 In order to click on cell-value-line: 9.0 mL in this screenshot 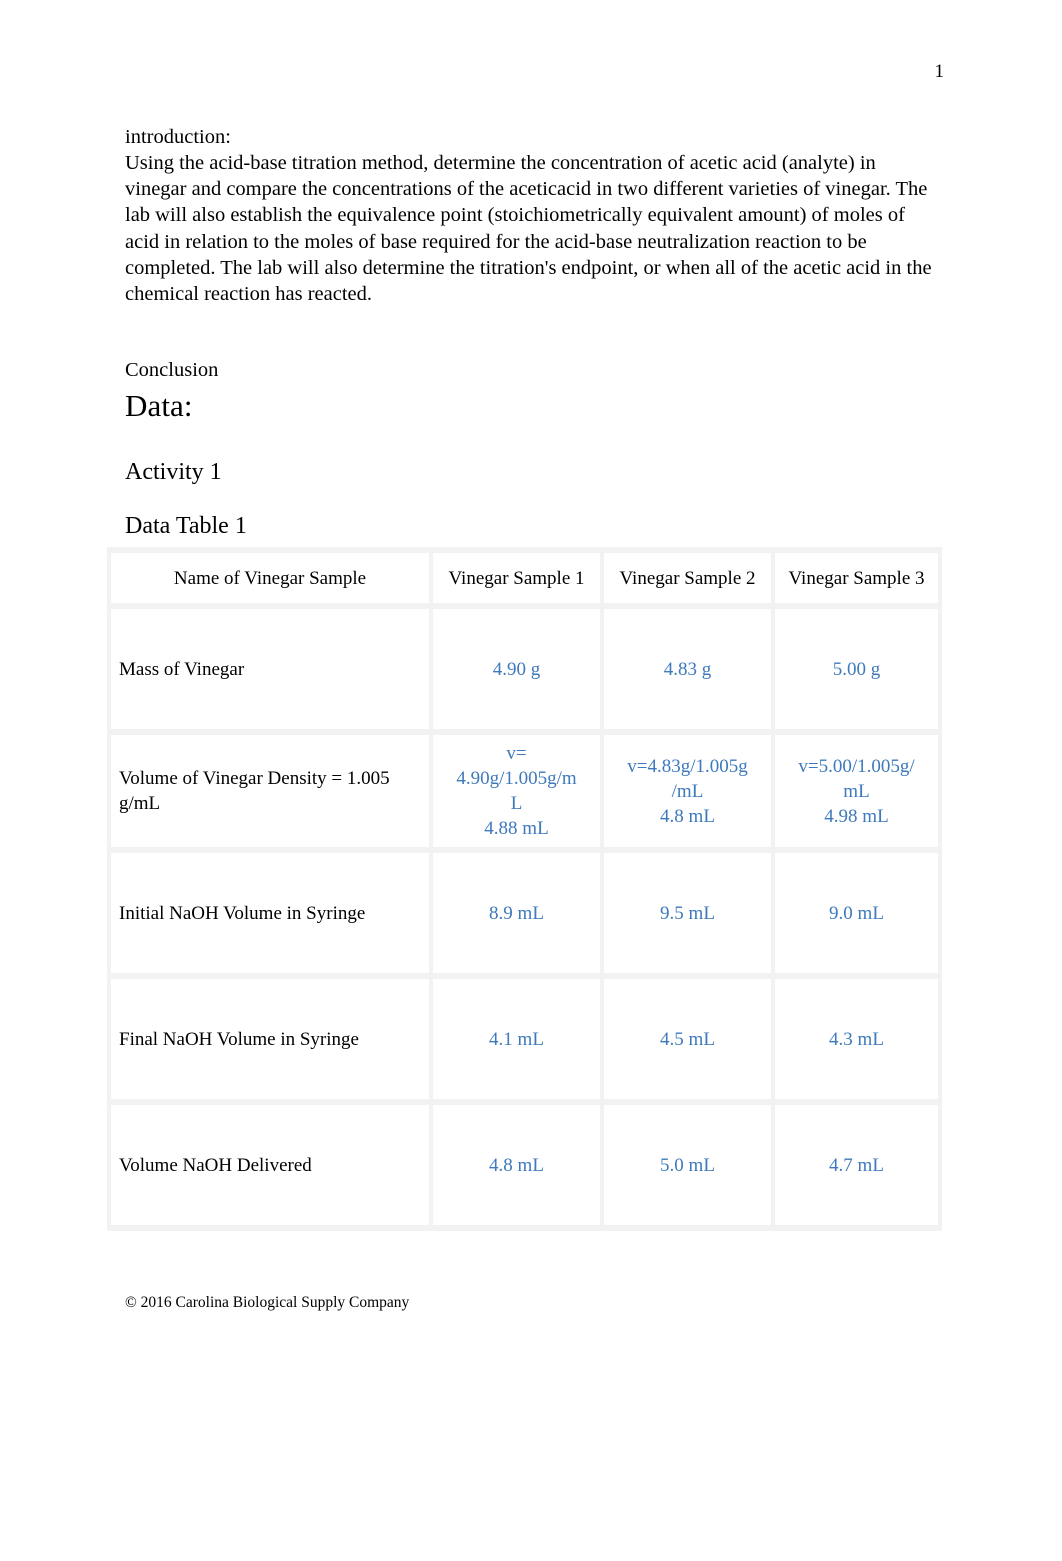, I will do `click(856, 913)`.